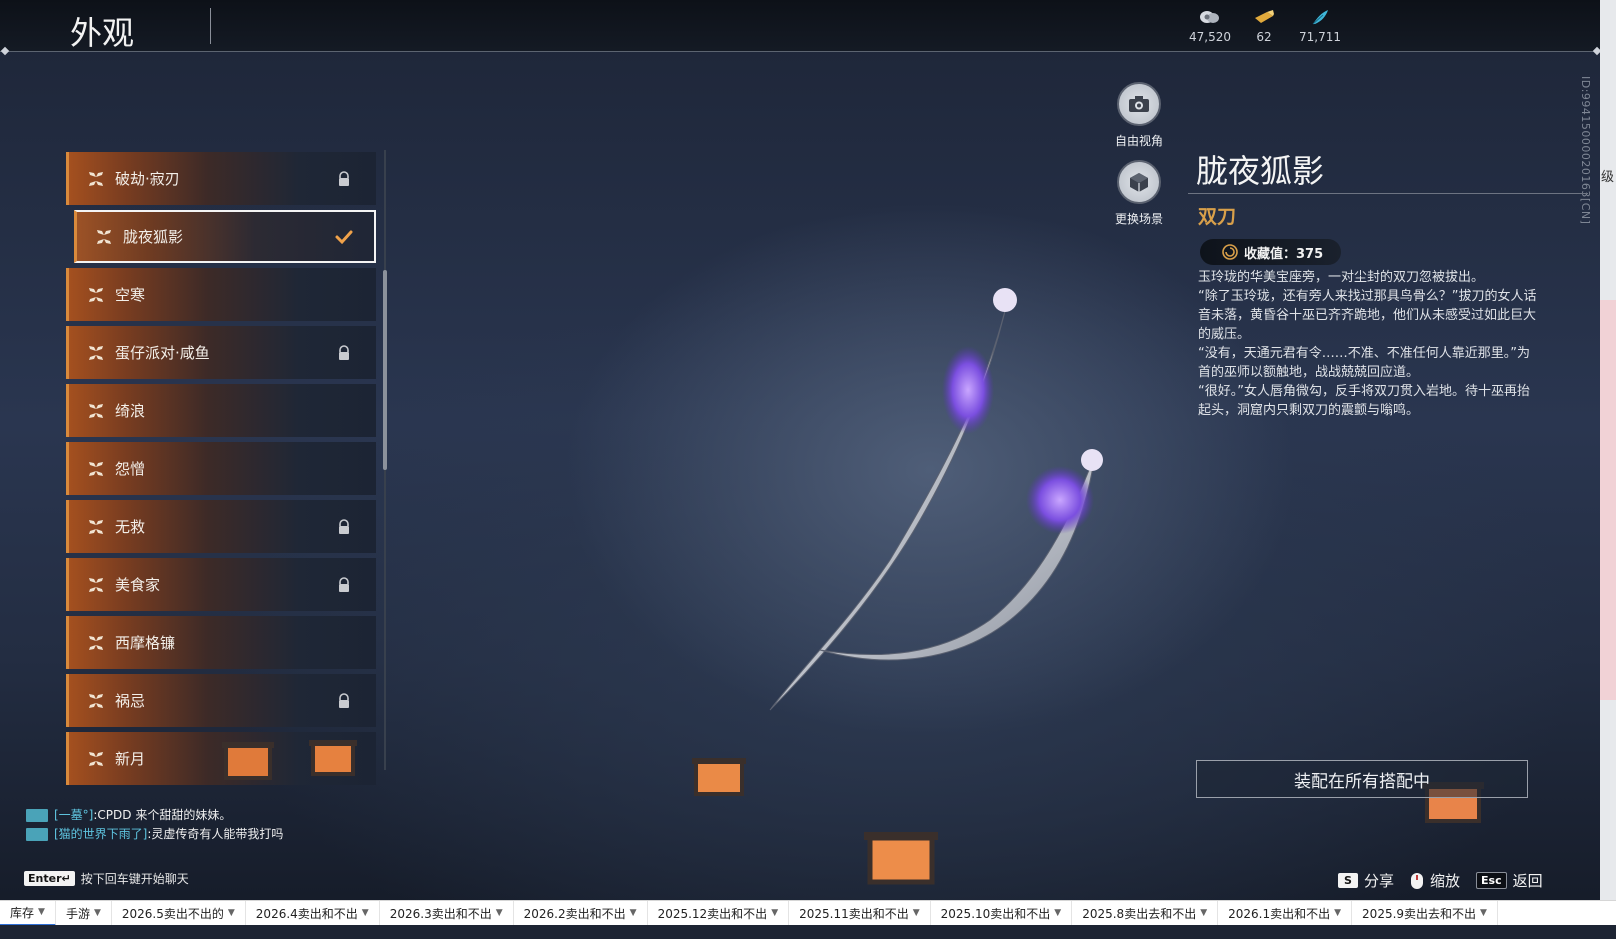 The image size is (1616, 939). Describe the element at coordinates (1138, 219) in the screenshot. I see `change-scene-label: 更换场景` at that location.